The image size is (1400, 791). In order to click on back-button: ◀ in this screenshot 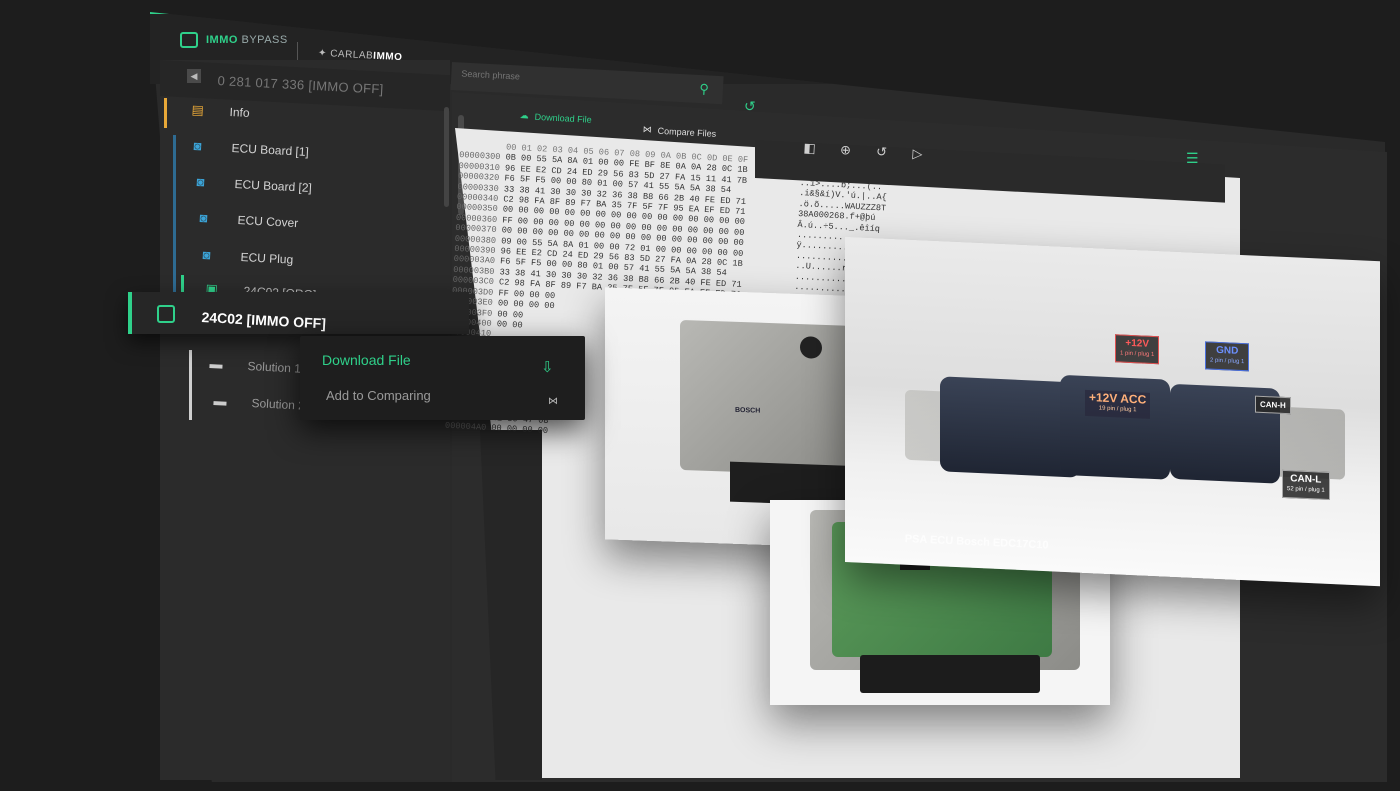, I will do `click(194, 76)`.